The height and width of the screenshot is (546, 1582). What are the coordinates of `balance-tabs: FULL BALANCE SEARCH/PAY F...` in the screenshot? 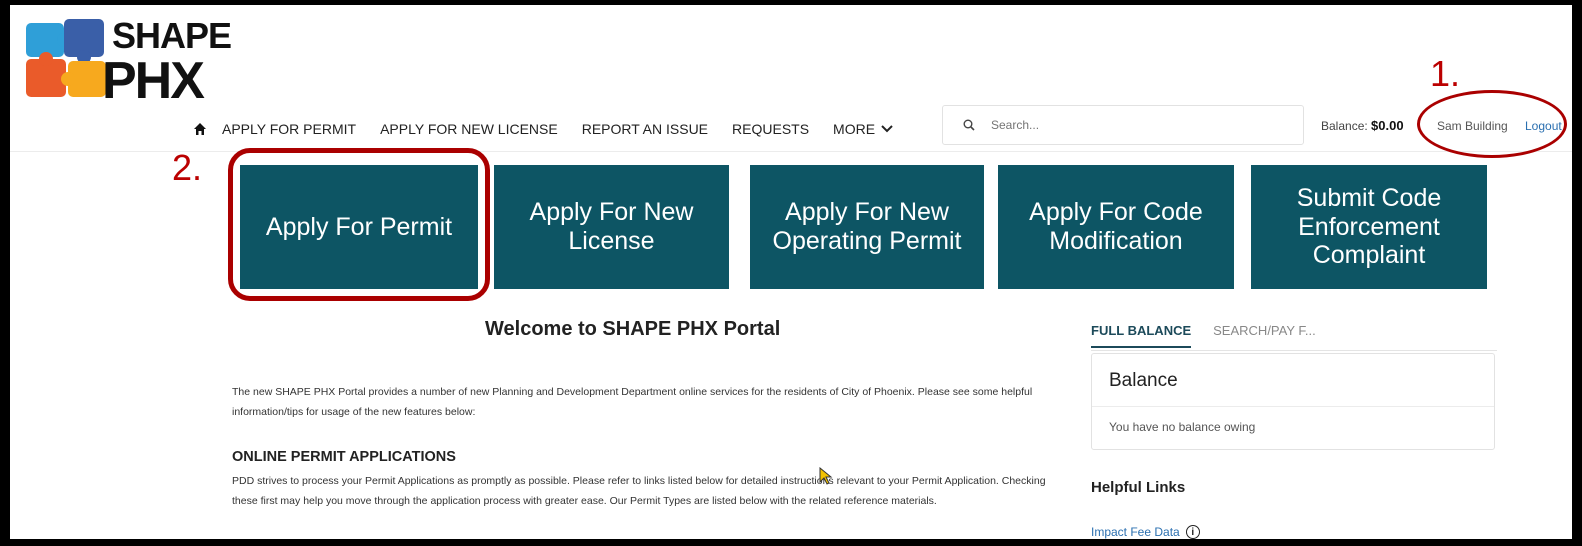 It's located at (1203, 335).